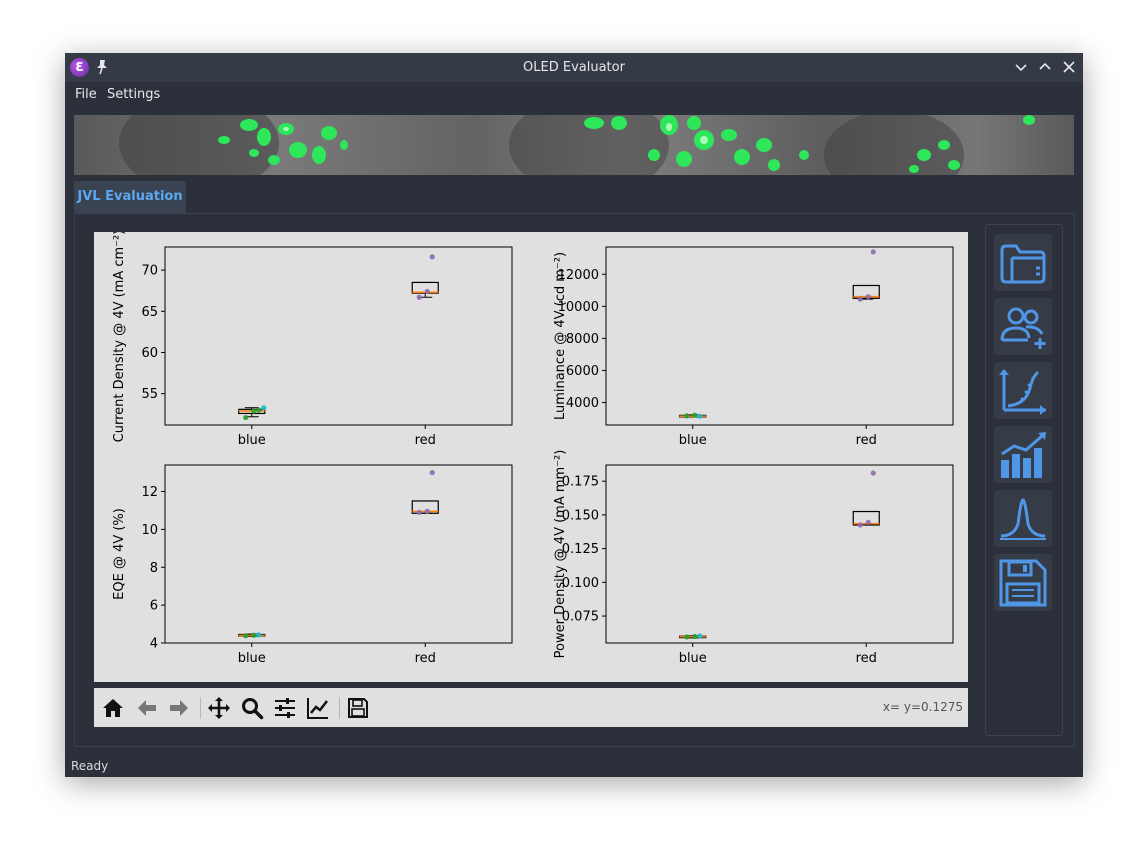 The width and height of the screenshot is (1148, 854). What do you see at coordinates (149, 492) in the screenshot?
I see `y-tick-label: 12` at bounding box center [149, 492].